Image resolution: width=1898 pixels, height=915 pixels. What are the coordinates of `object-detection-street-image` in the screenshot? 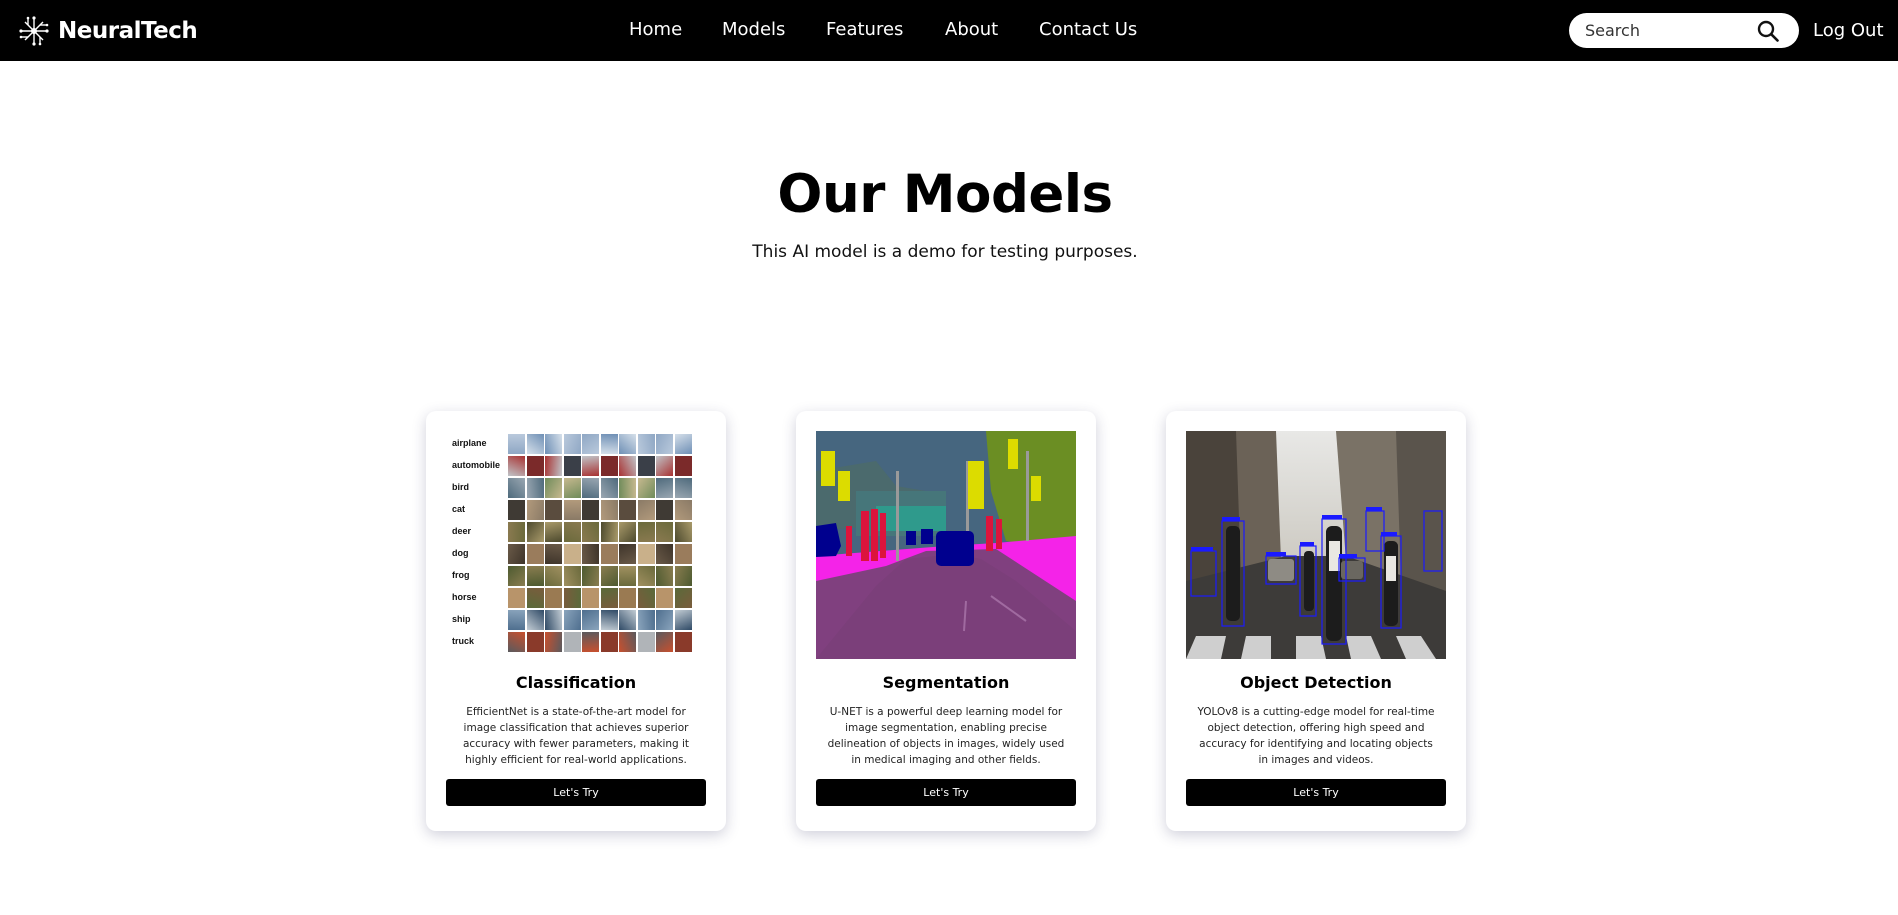 It's located at (1316, 545).